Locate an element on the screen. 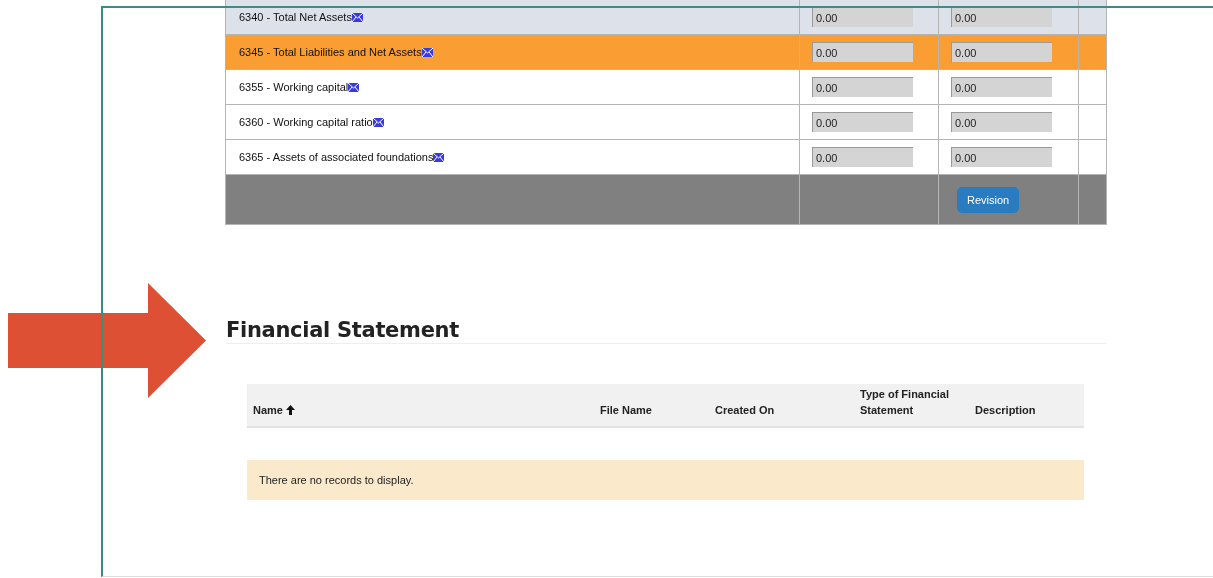  account-label: 6360 - Working capital ratio is located at coordinates (306, 122).